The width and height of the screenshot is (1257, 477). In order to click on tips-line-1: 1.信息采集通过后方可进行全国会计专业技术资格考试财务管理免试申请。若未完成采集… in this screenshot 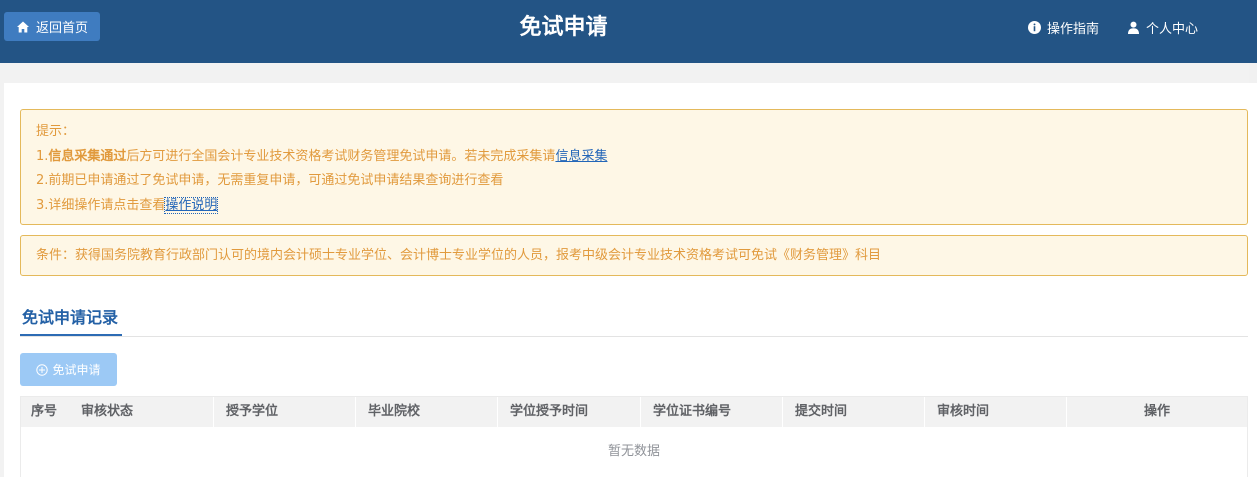, I will do `click(641, 157)`.